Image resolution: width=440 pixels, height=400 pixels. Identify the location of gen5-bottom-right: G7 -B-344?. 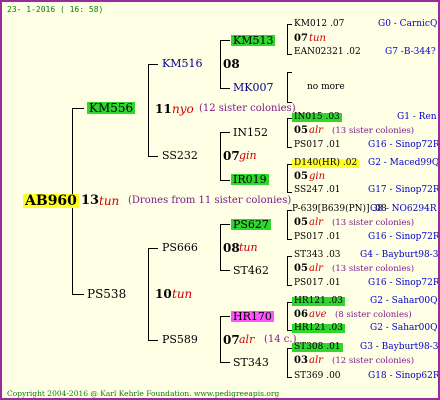
(410, 52).